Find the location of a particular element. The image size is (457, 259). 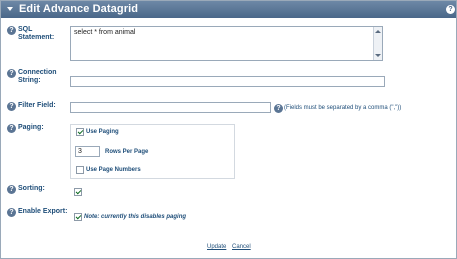

enable-export-checkbox is located at coordinates (78, 217).